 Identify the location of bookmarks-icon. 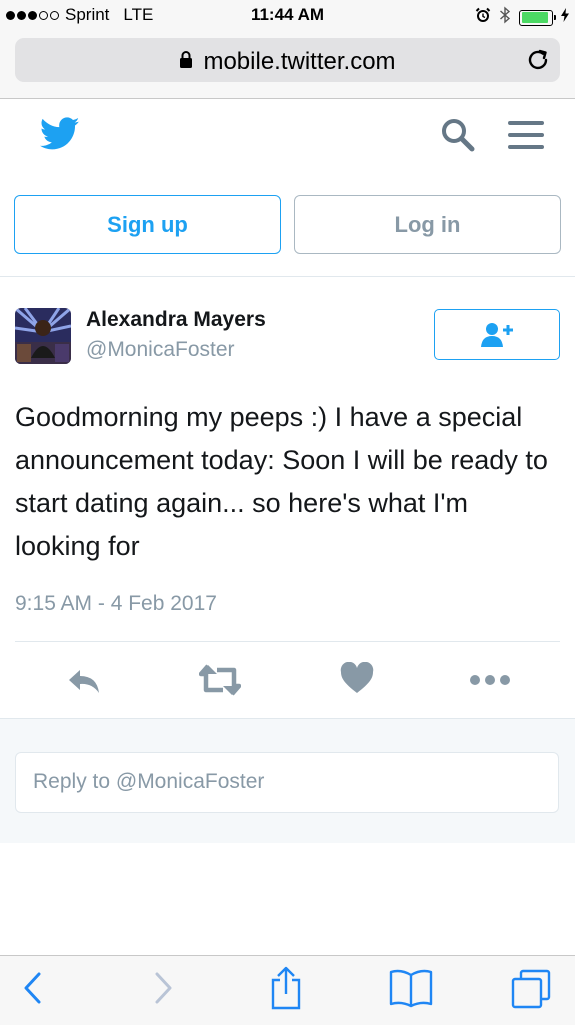
(411, 990).